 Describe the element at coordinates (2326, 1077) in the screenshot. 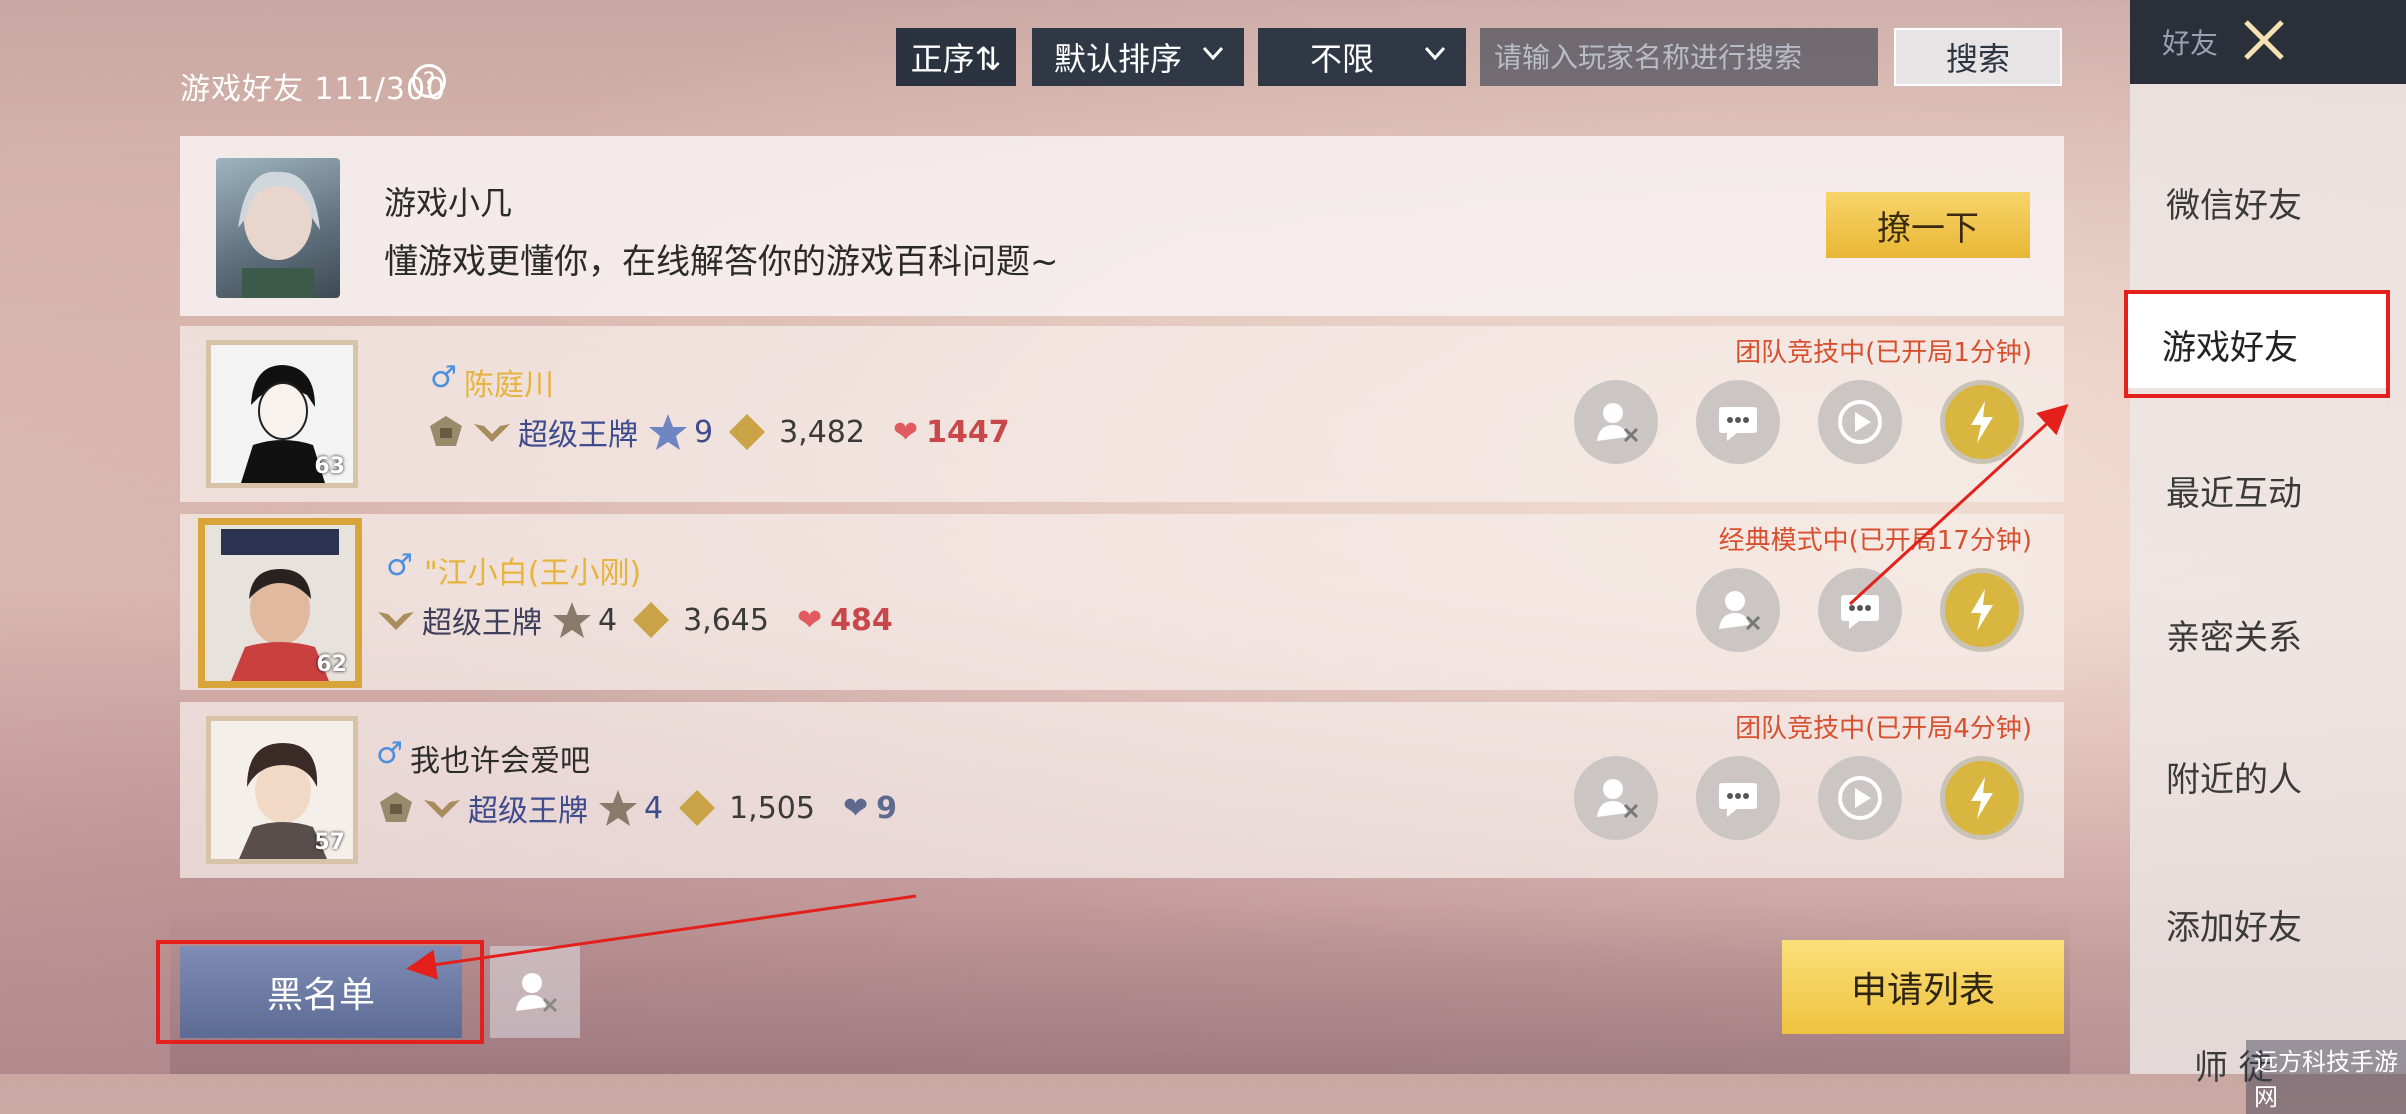

I see `watermark: 远方科技手游网` at that location.